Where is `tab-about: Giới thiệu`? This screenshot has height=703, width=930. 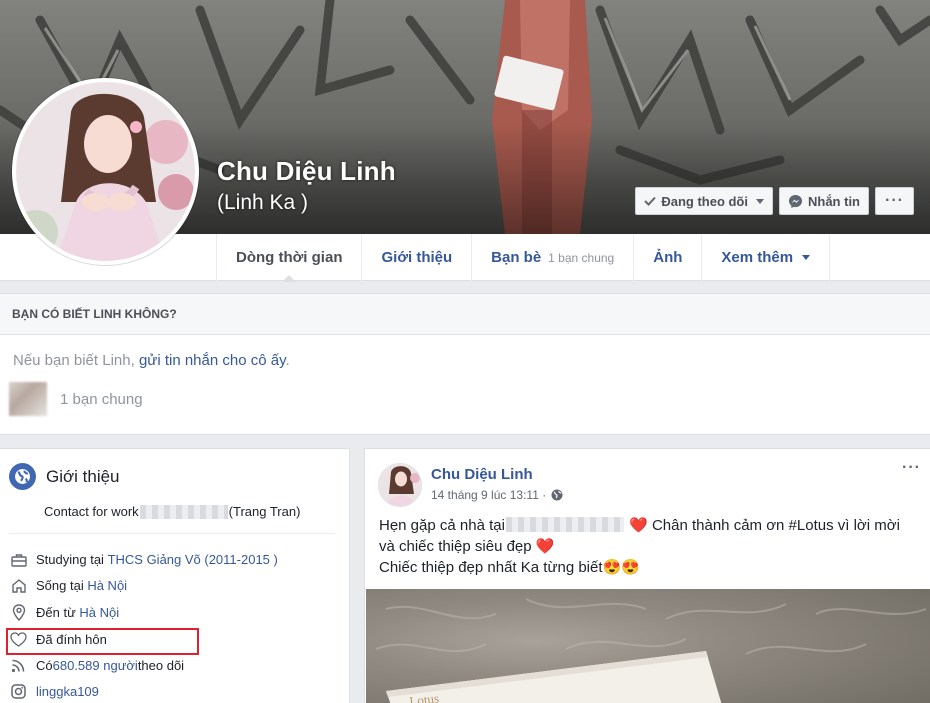
tab-about: Giới thiệu is located at coordinates (417, 257).